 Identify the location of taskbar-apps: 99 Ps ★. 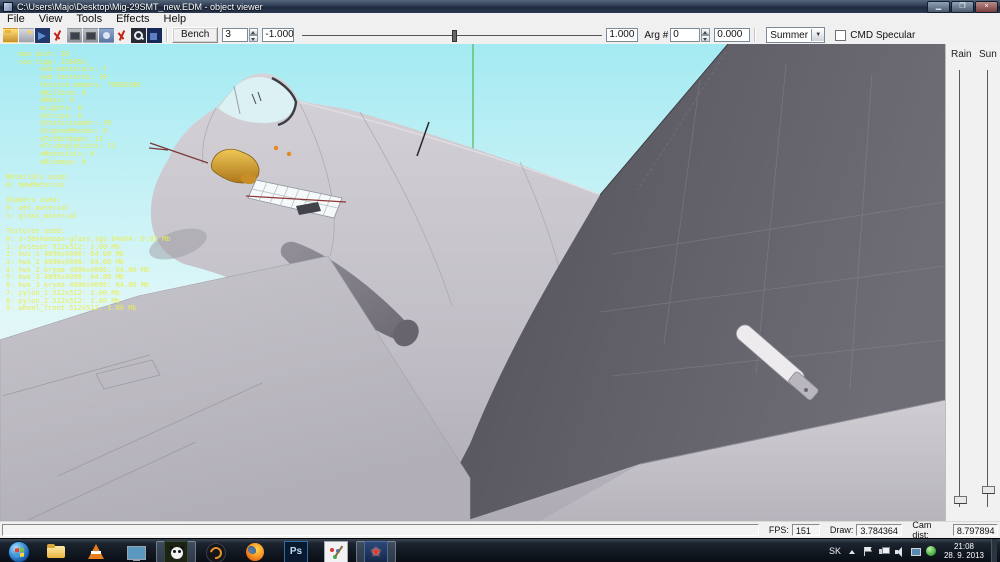
(198, 550).